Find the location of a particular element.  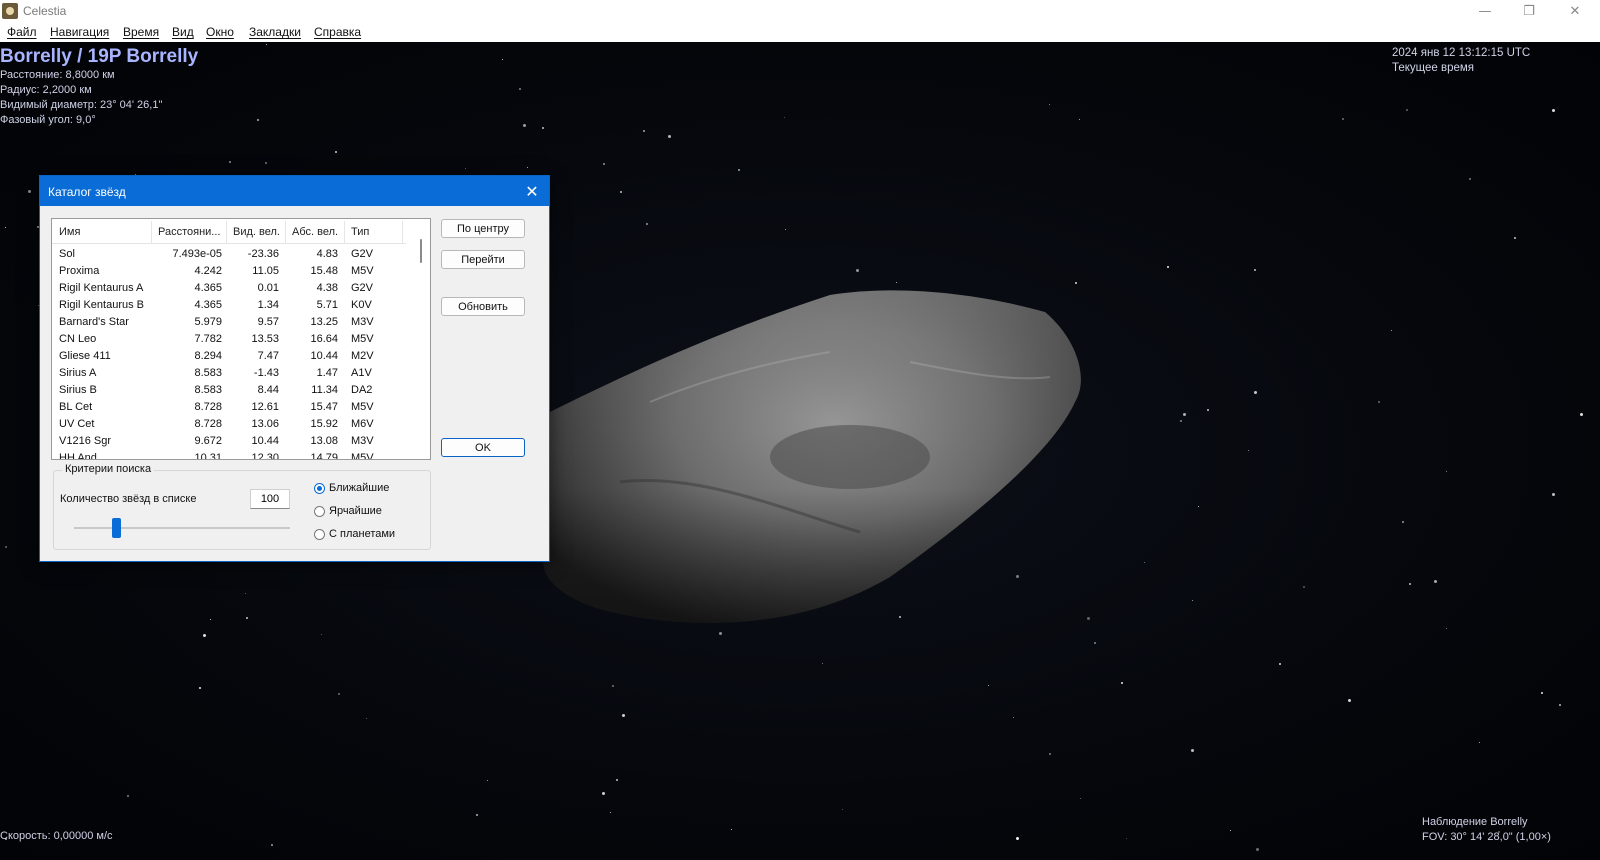

star-count-input: 100 is located at coordinates (270, 499).